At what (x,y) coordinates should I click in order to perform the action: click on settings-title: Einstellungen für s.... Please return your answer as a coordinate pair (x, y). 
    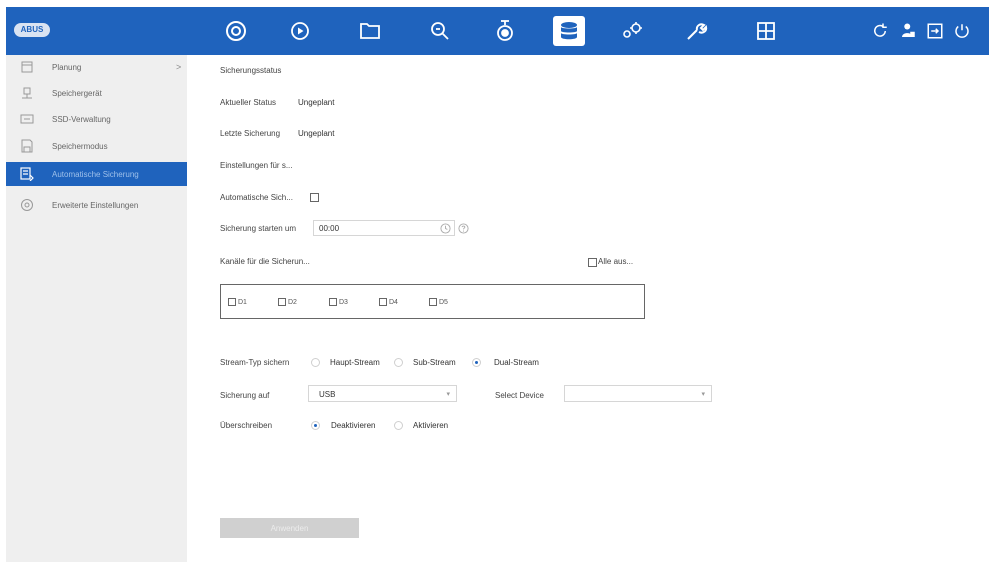
    Looking at the image, I should click on (256, 165).